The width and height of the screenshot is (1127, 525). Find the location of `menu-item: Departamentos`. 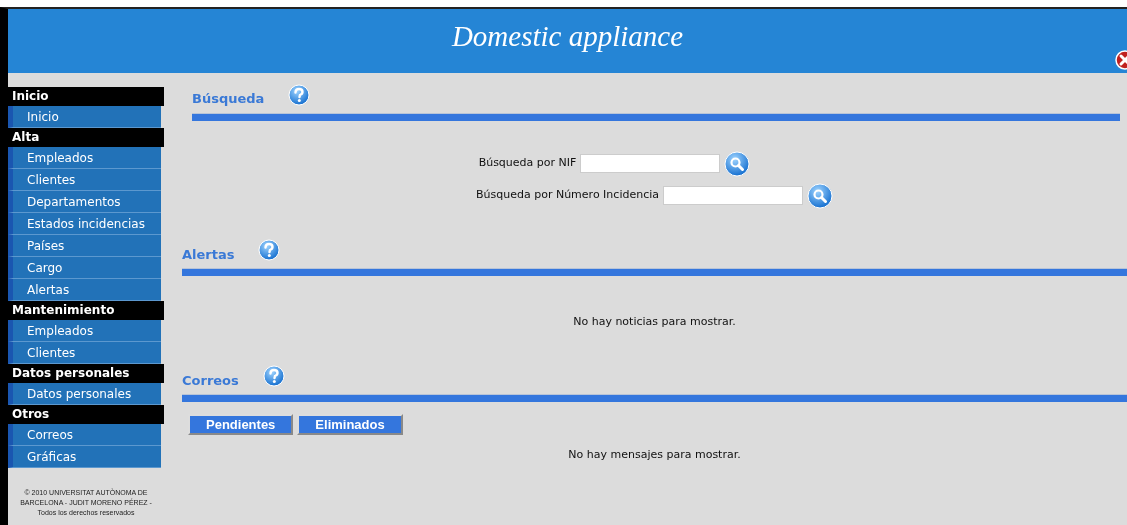

menu-item: Departamentos is located at coordinates (84, 202).